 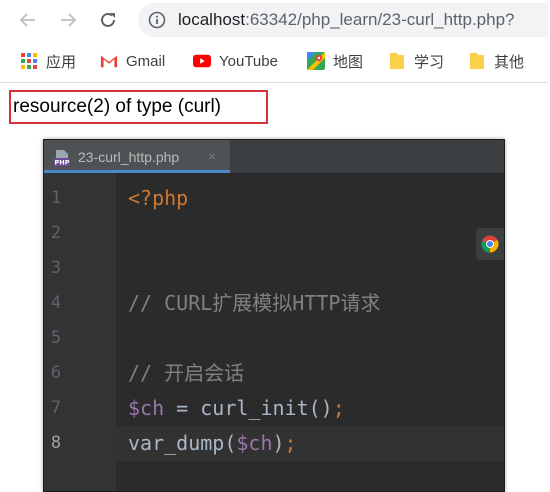 I want to click on apps-grid-icon, so click(x=29, y=61).